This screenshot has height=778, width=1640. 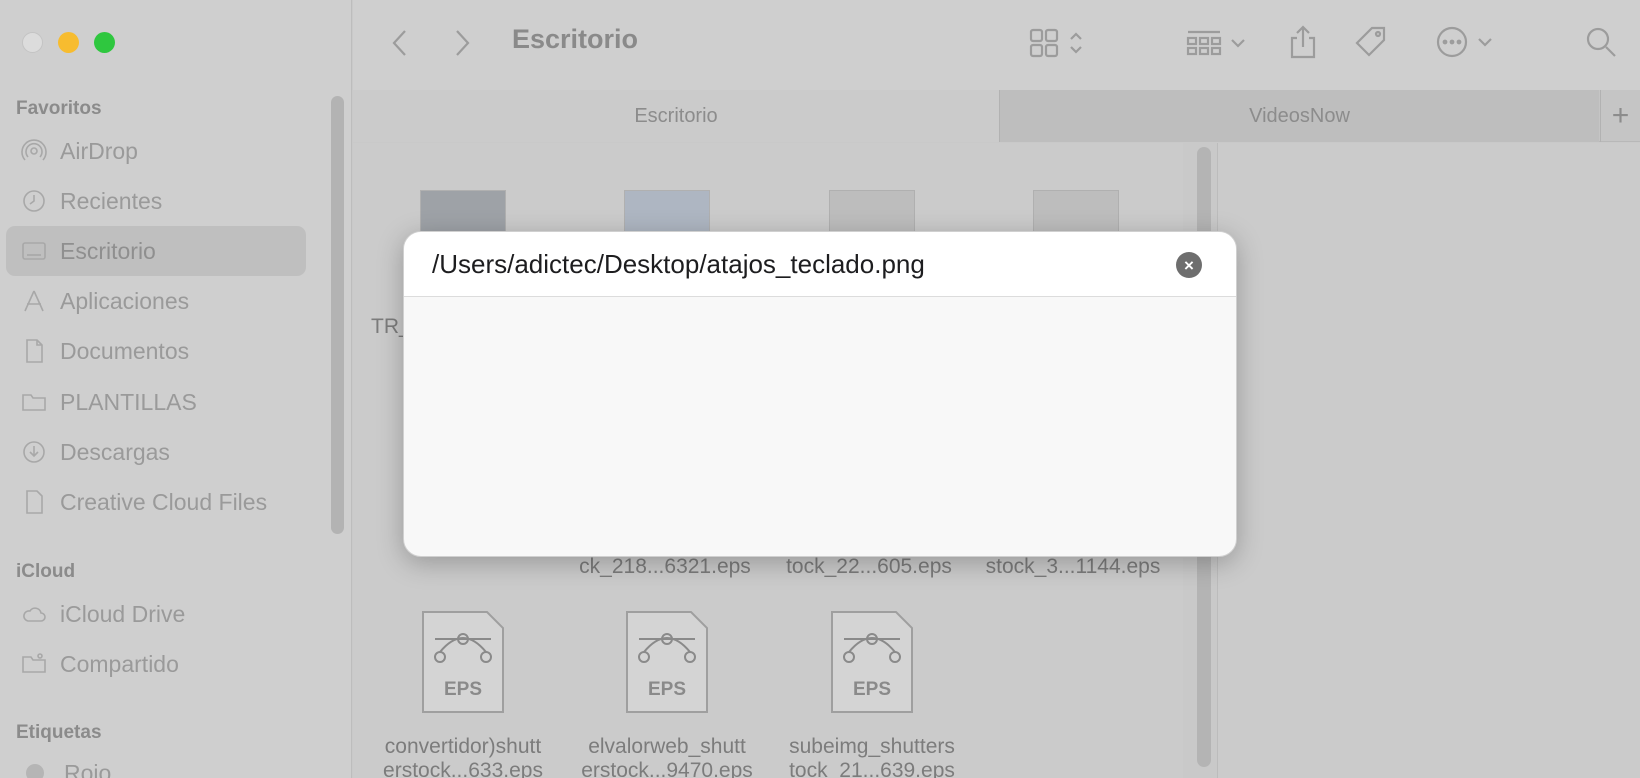 I want to click on sidebar-item-label: Compartido, so click(x=119, y=663).